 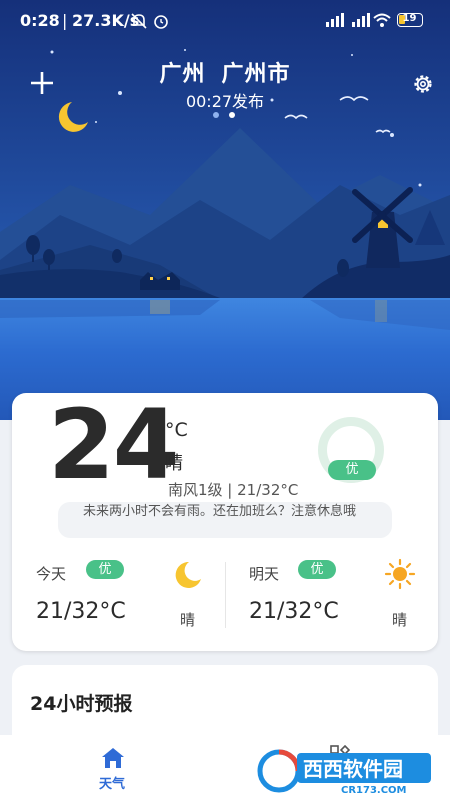 I want to click on current-temperature: 24, so click(x=114, y=445).